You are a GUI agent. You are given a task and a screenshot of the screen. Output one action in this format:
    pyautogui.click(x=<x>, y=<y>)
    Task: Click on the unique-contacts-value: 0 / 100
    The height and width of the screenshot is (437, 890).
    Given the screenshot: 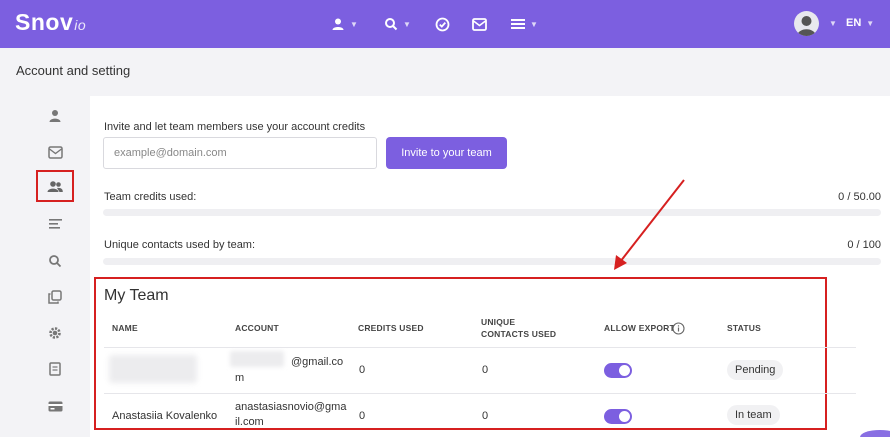 What is the action you would take?
    pyautogui.click(x=864, y=245)
    